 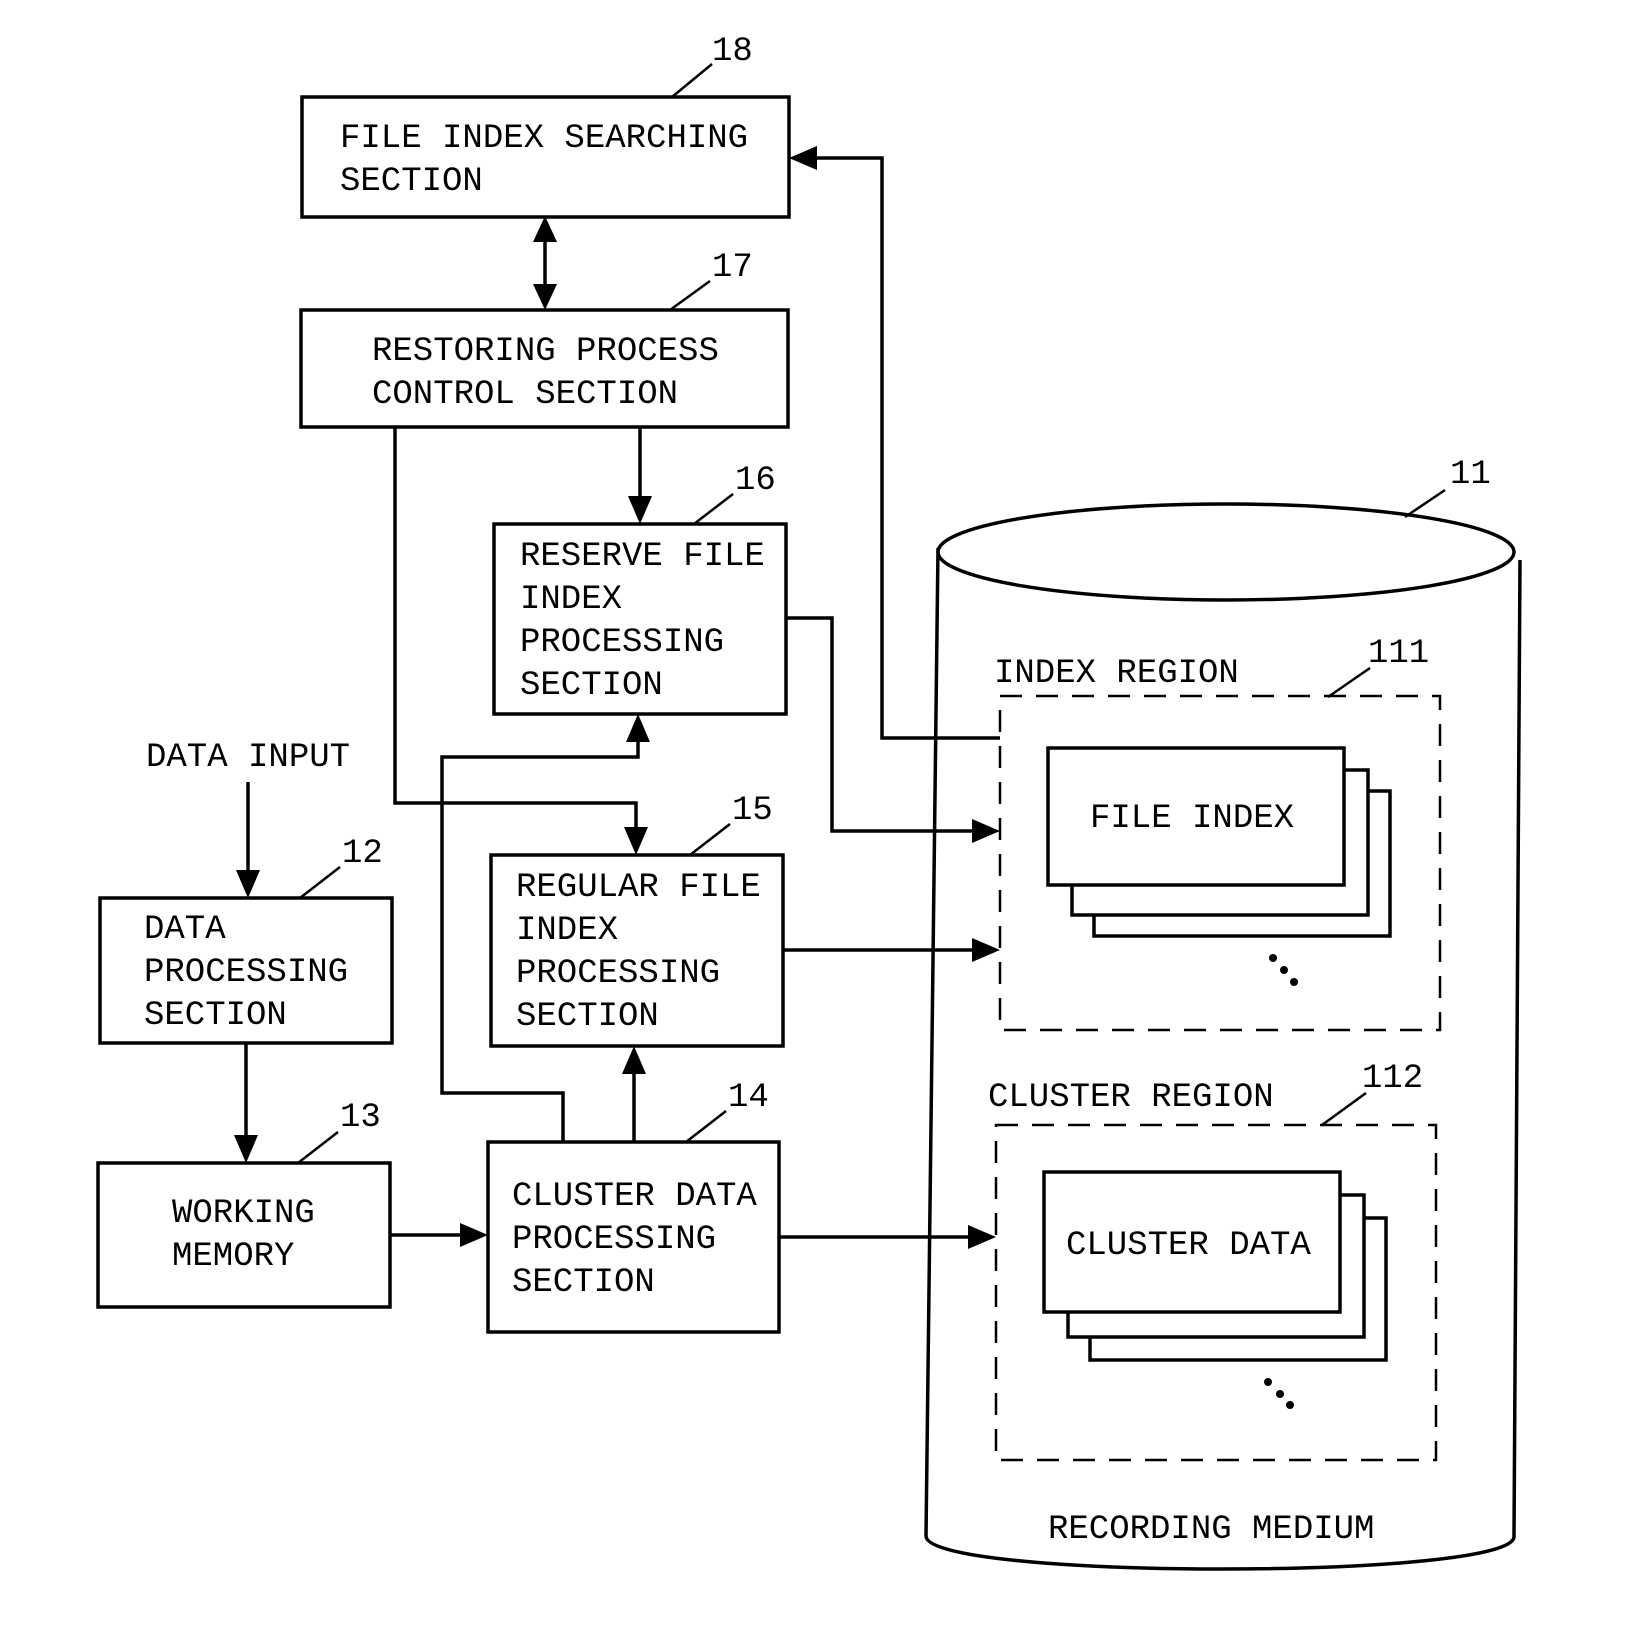 What do you see at coordinates (1211, 1530) in the screenshot?
I see `recording-medium-label: RECORDING MEDIUM` at bounding box center [1211, 1530].